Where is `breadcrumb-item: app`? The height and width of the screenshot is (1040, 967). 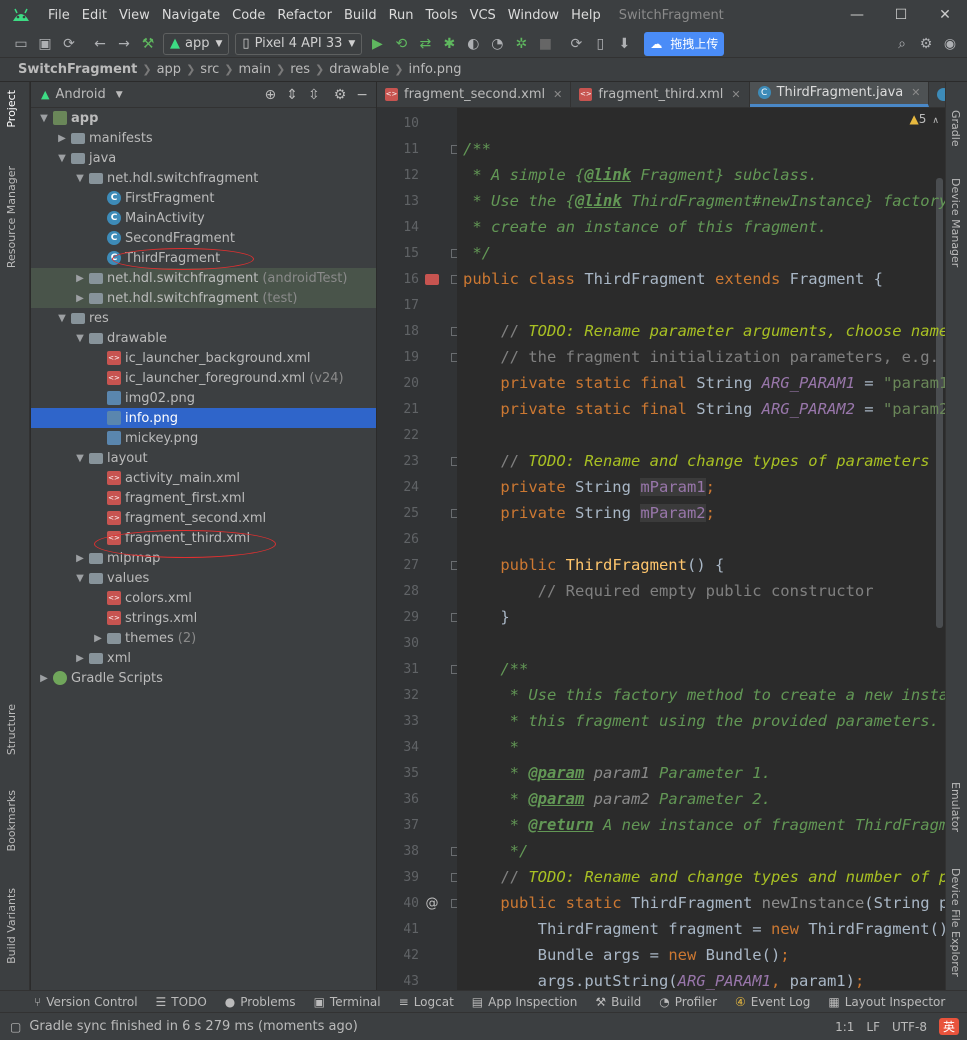
breadcrumb-item: app is located at coordinates (169, 69).